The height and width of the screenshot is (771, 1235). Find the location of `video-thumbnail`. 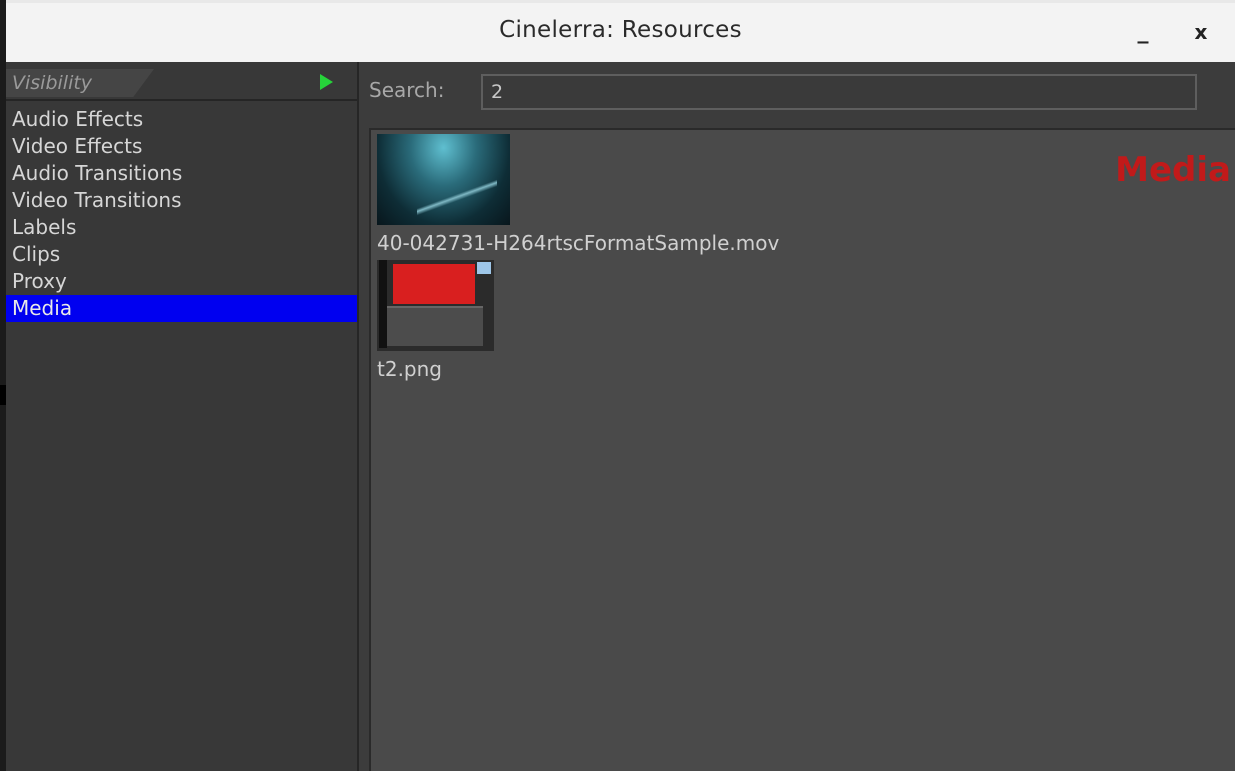

video-thumbnail is located at coordinates (443, 179).